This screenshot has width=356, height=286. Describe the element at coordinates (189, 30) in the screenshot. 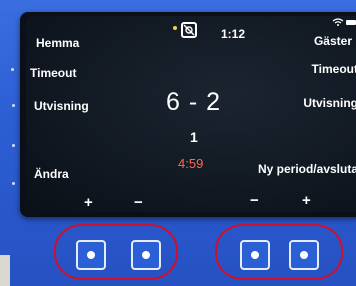

I see `no-whistle-icon` at that location.